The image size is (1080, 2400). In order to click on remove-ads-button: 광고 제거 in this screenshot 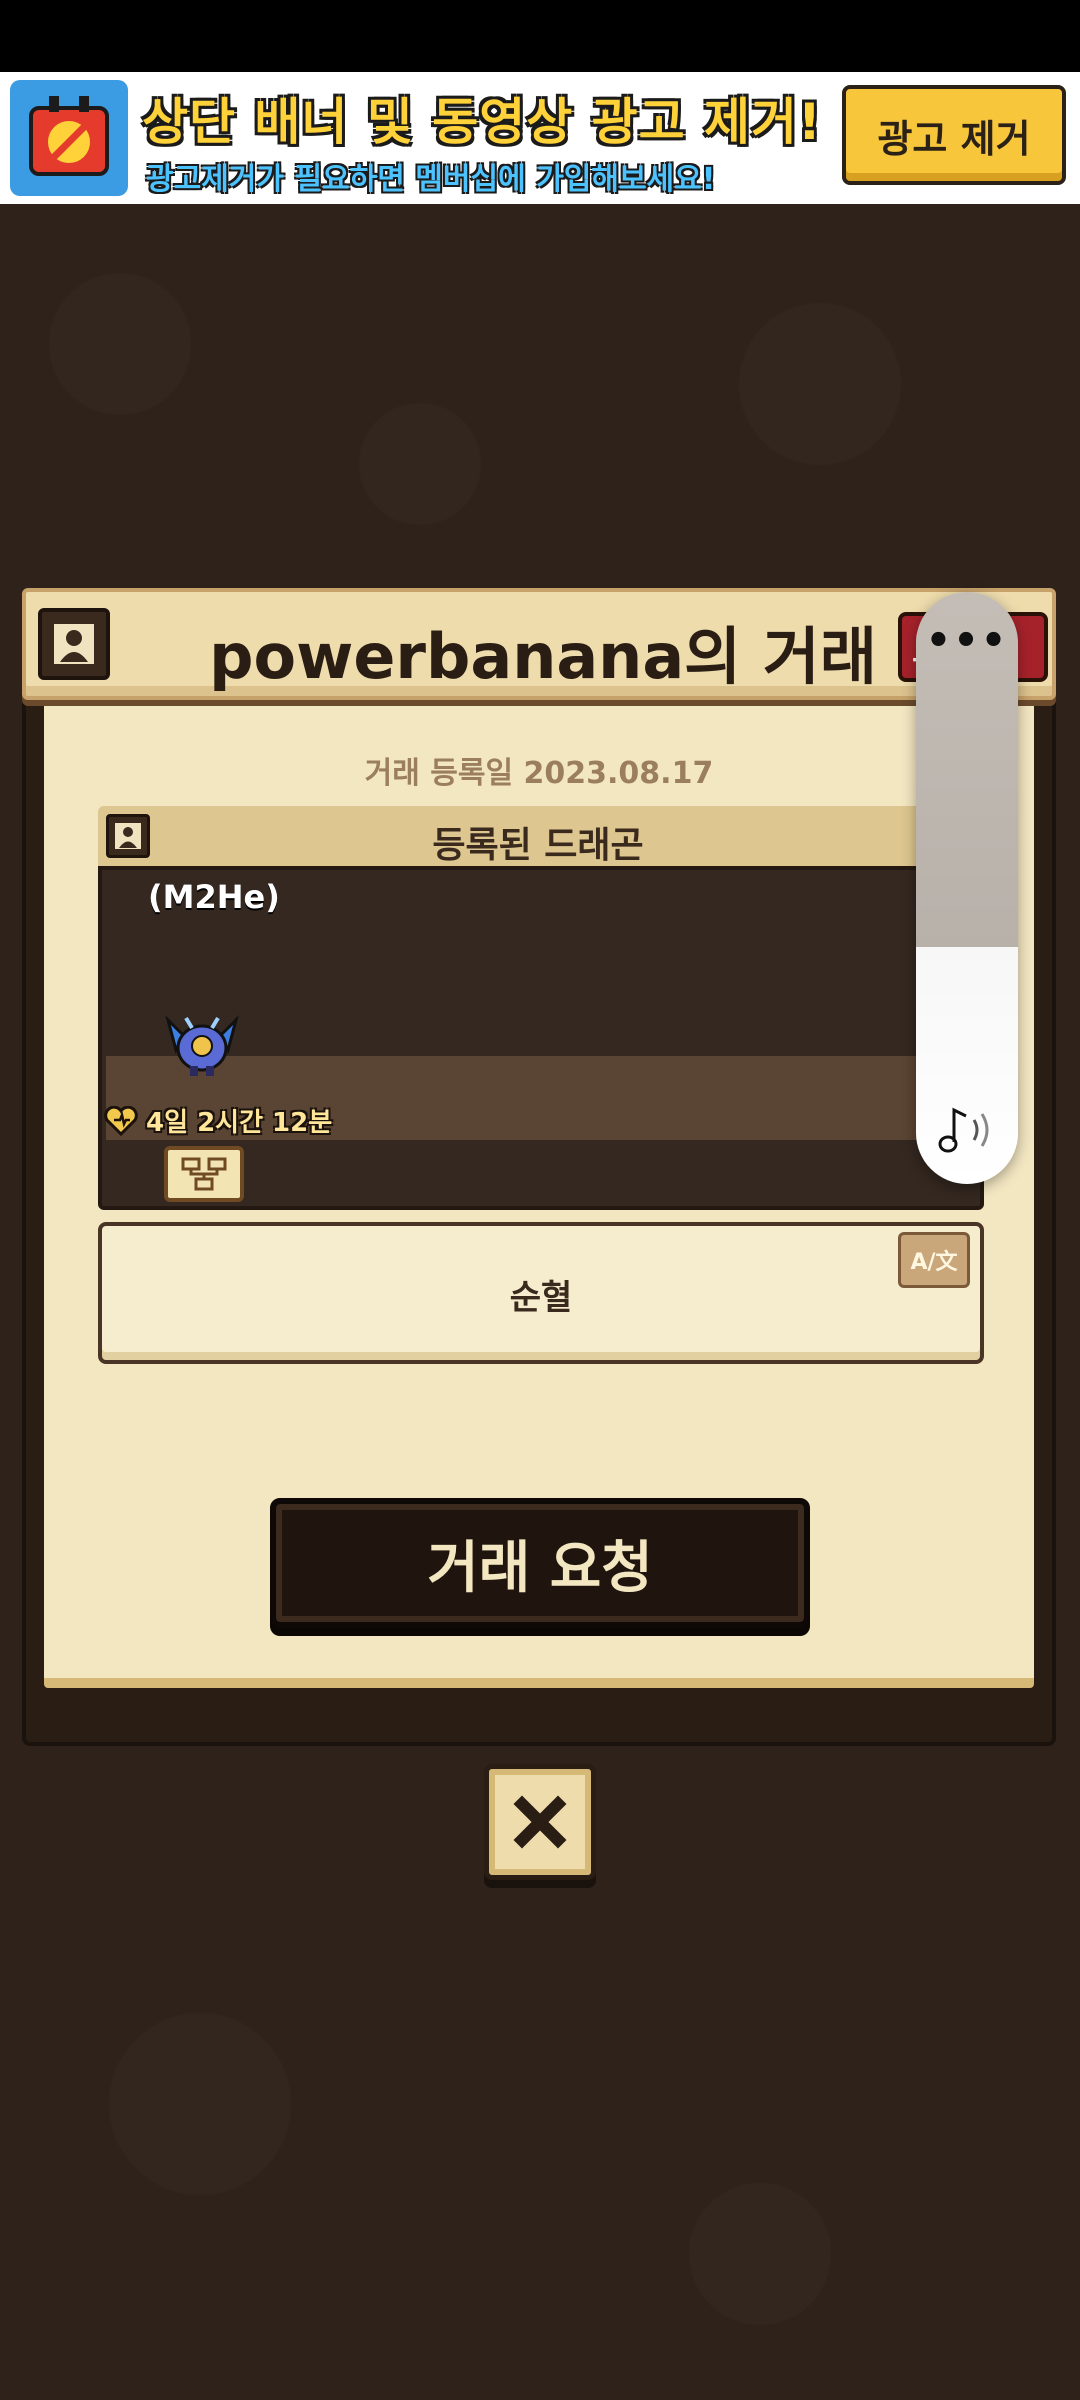, I will do `click(954, 135)`.